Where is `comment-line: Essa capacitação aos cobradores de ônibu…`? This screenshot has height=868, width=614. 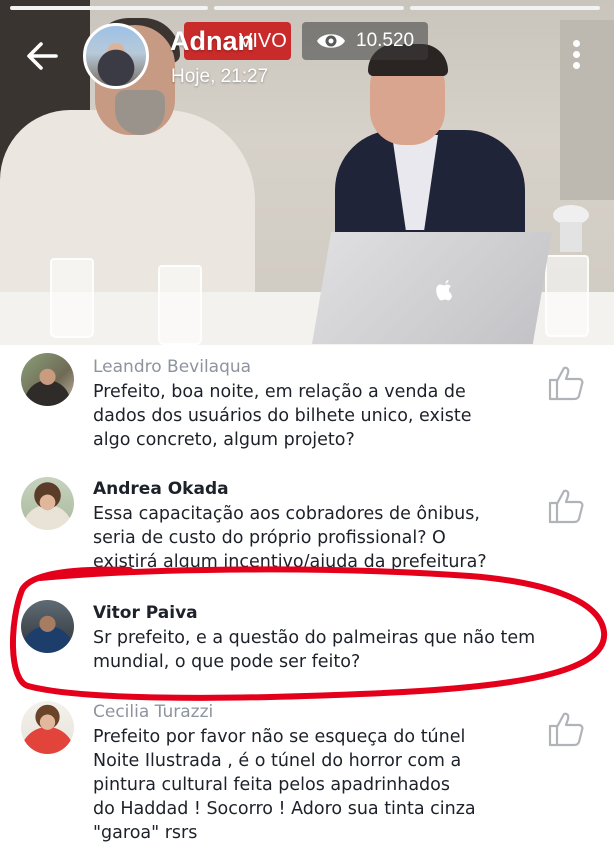 comment-line: Essa capacitação aos cobradores de ônibu… is located at coordinates (286, 514).